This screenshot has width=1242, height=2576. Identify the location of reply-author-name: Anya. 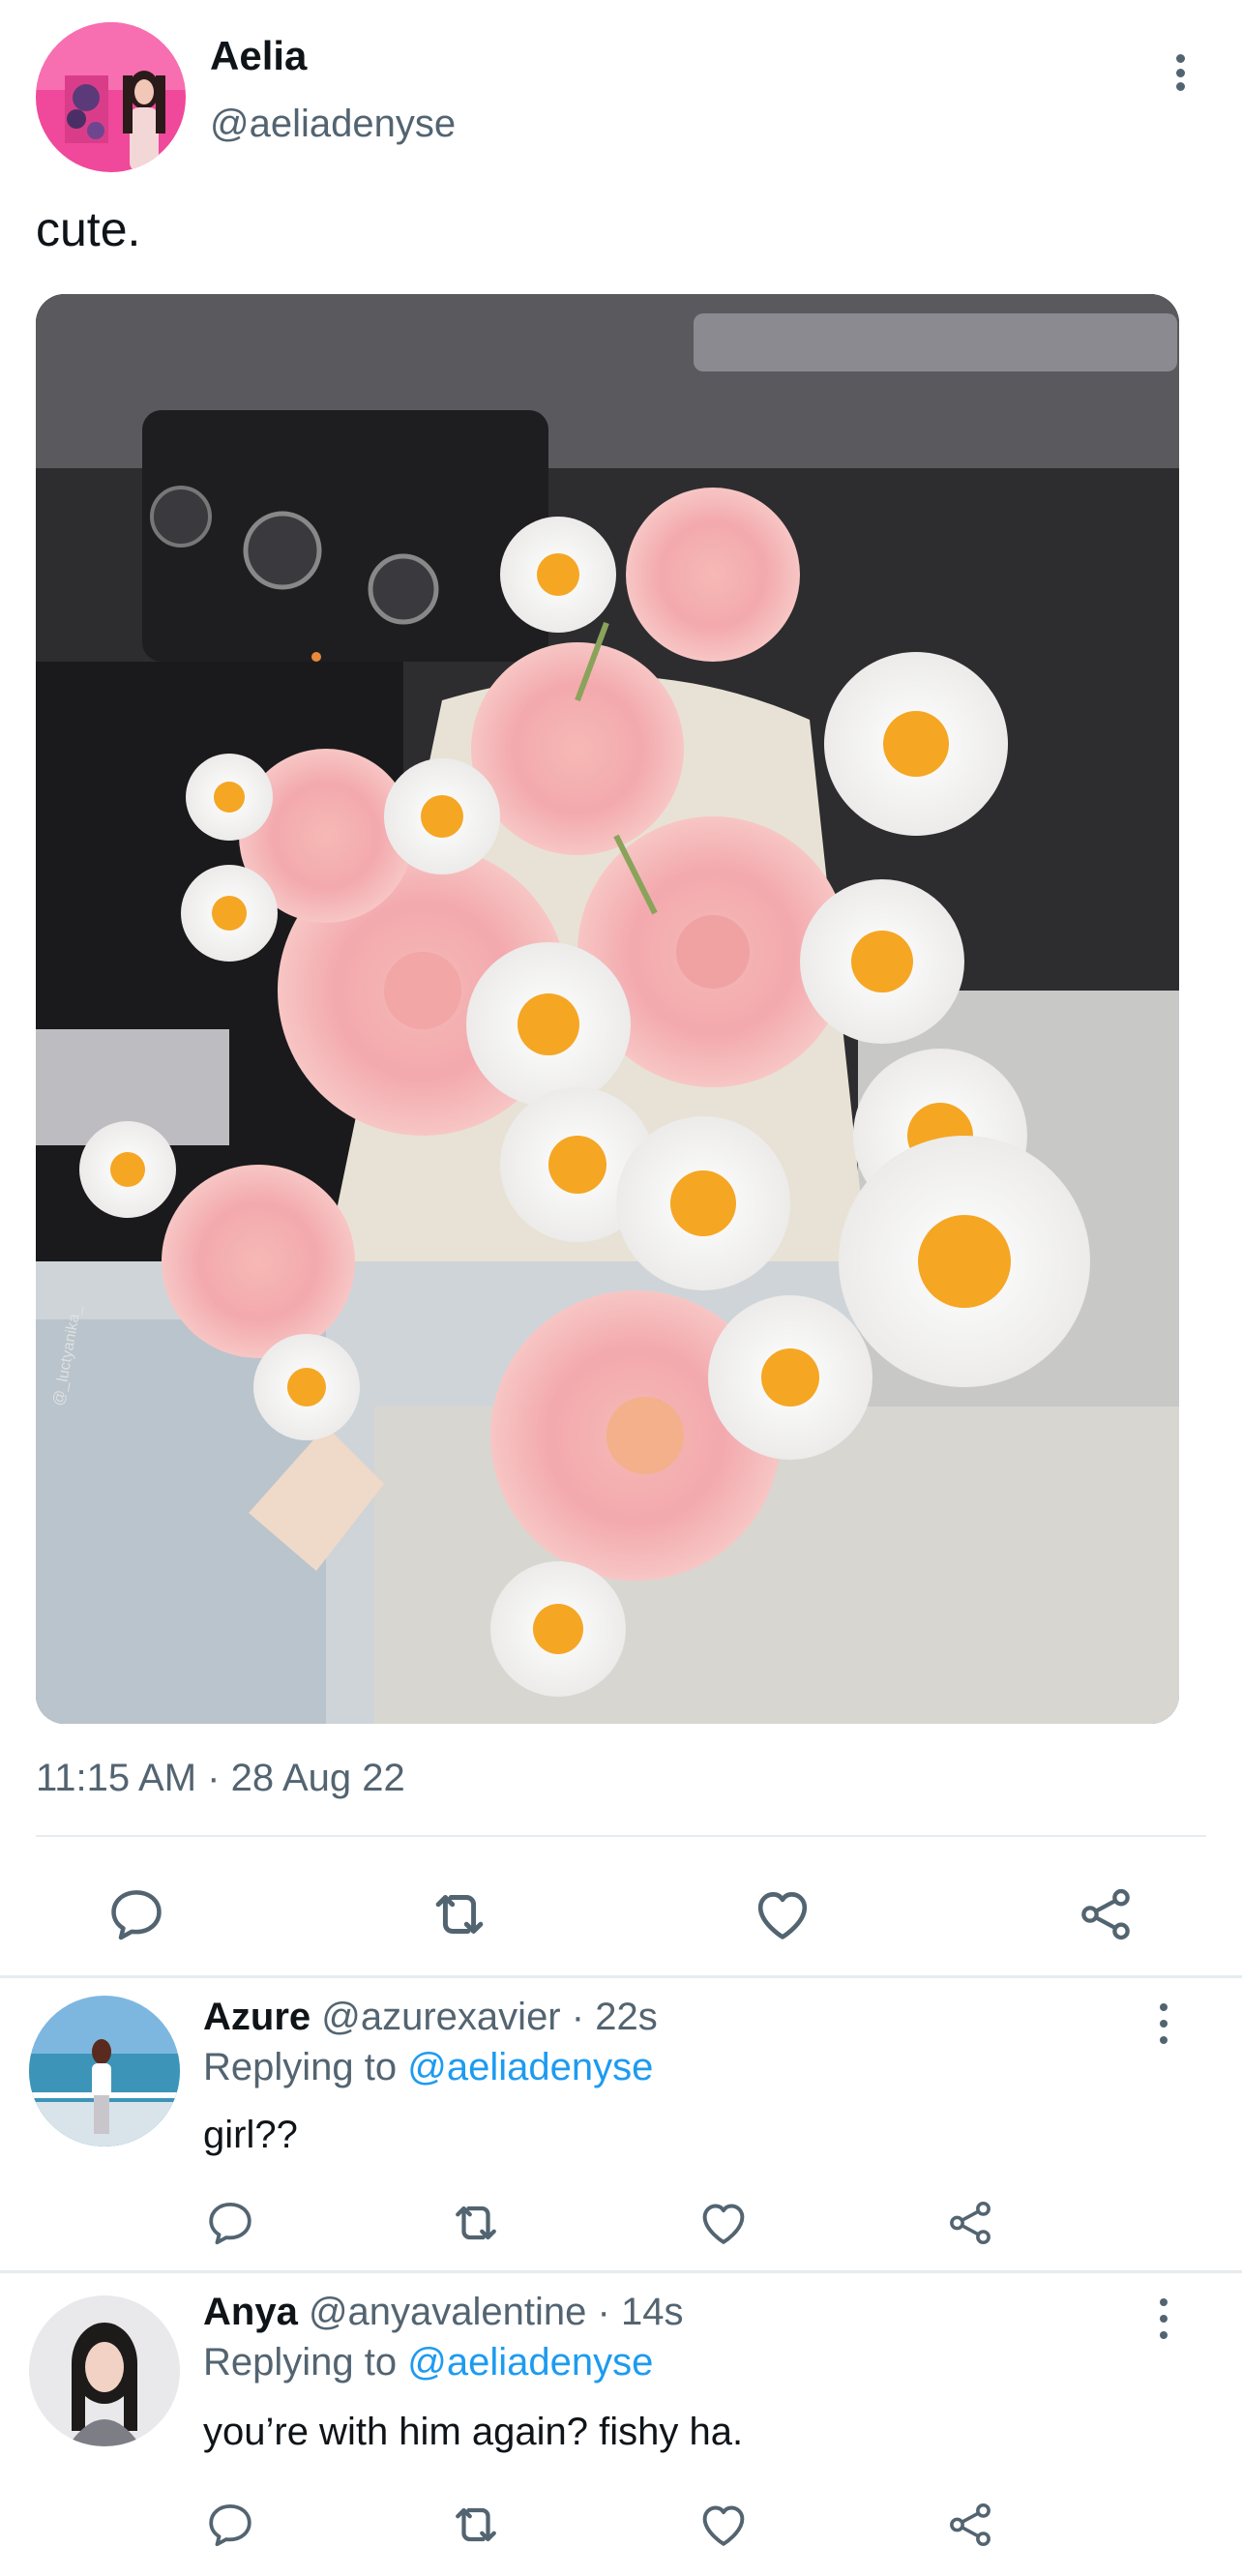
(251, 2312).